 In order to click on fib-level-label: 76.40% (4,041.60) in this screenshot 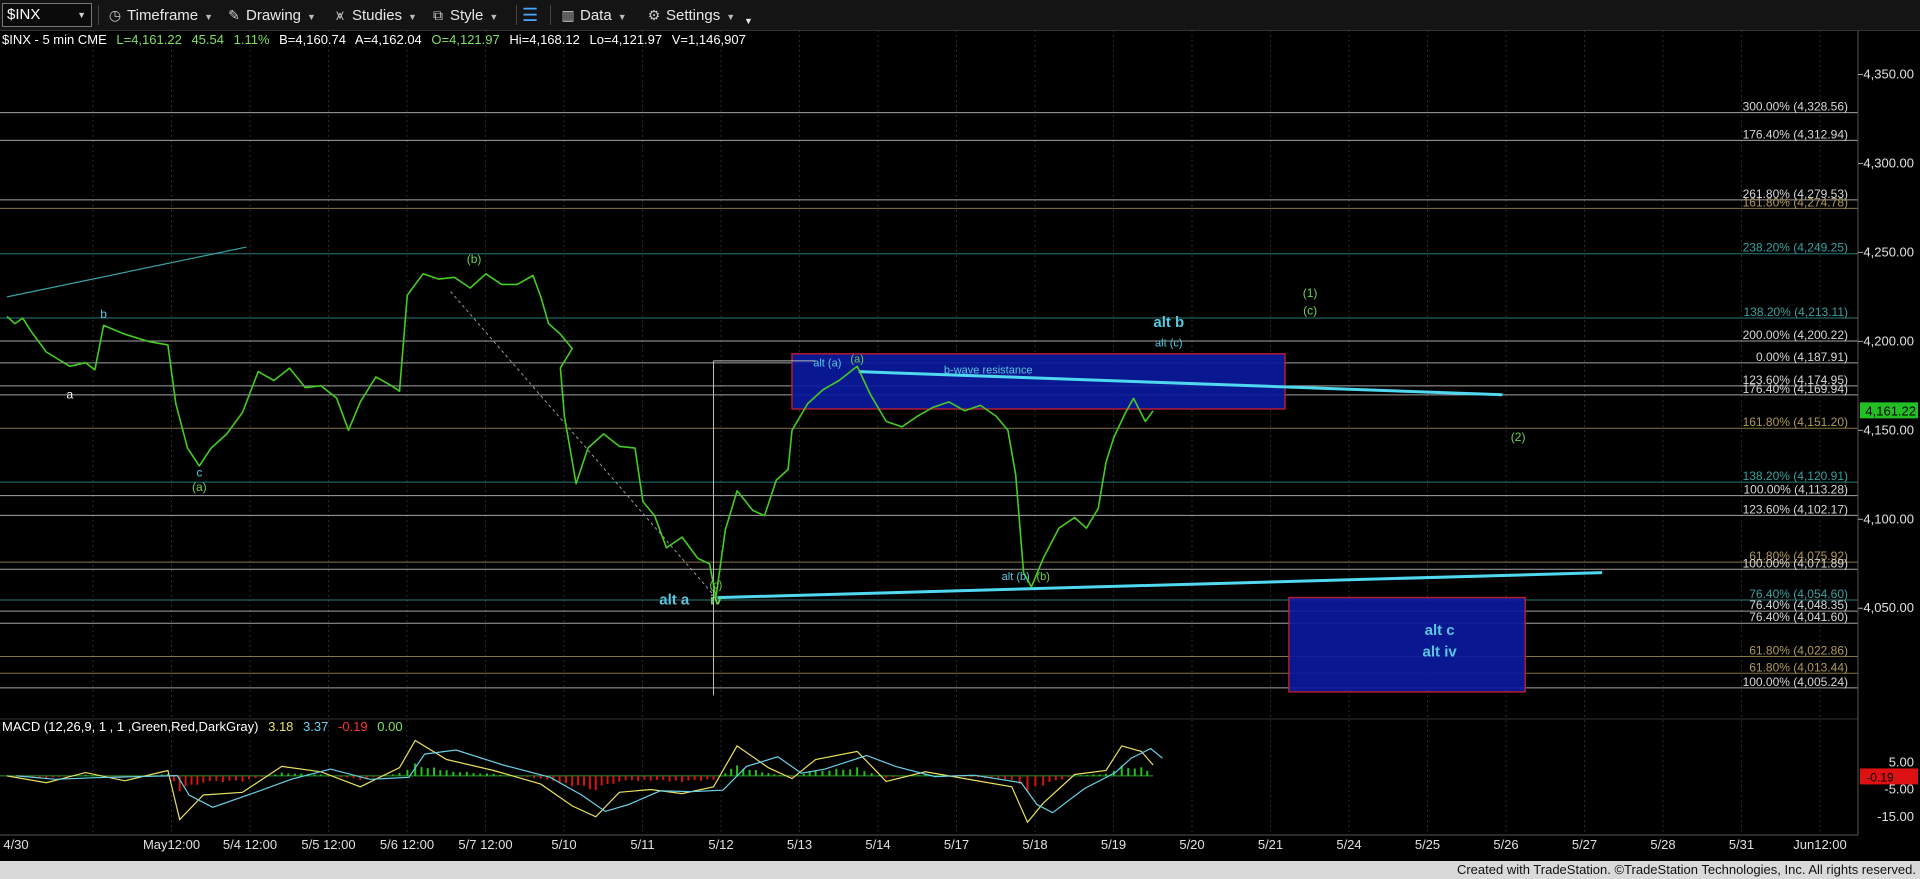, I will do `click(1798, 617)`.